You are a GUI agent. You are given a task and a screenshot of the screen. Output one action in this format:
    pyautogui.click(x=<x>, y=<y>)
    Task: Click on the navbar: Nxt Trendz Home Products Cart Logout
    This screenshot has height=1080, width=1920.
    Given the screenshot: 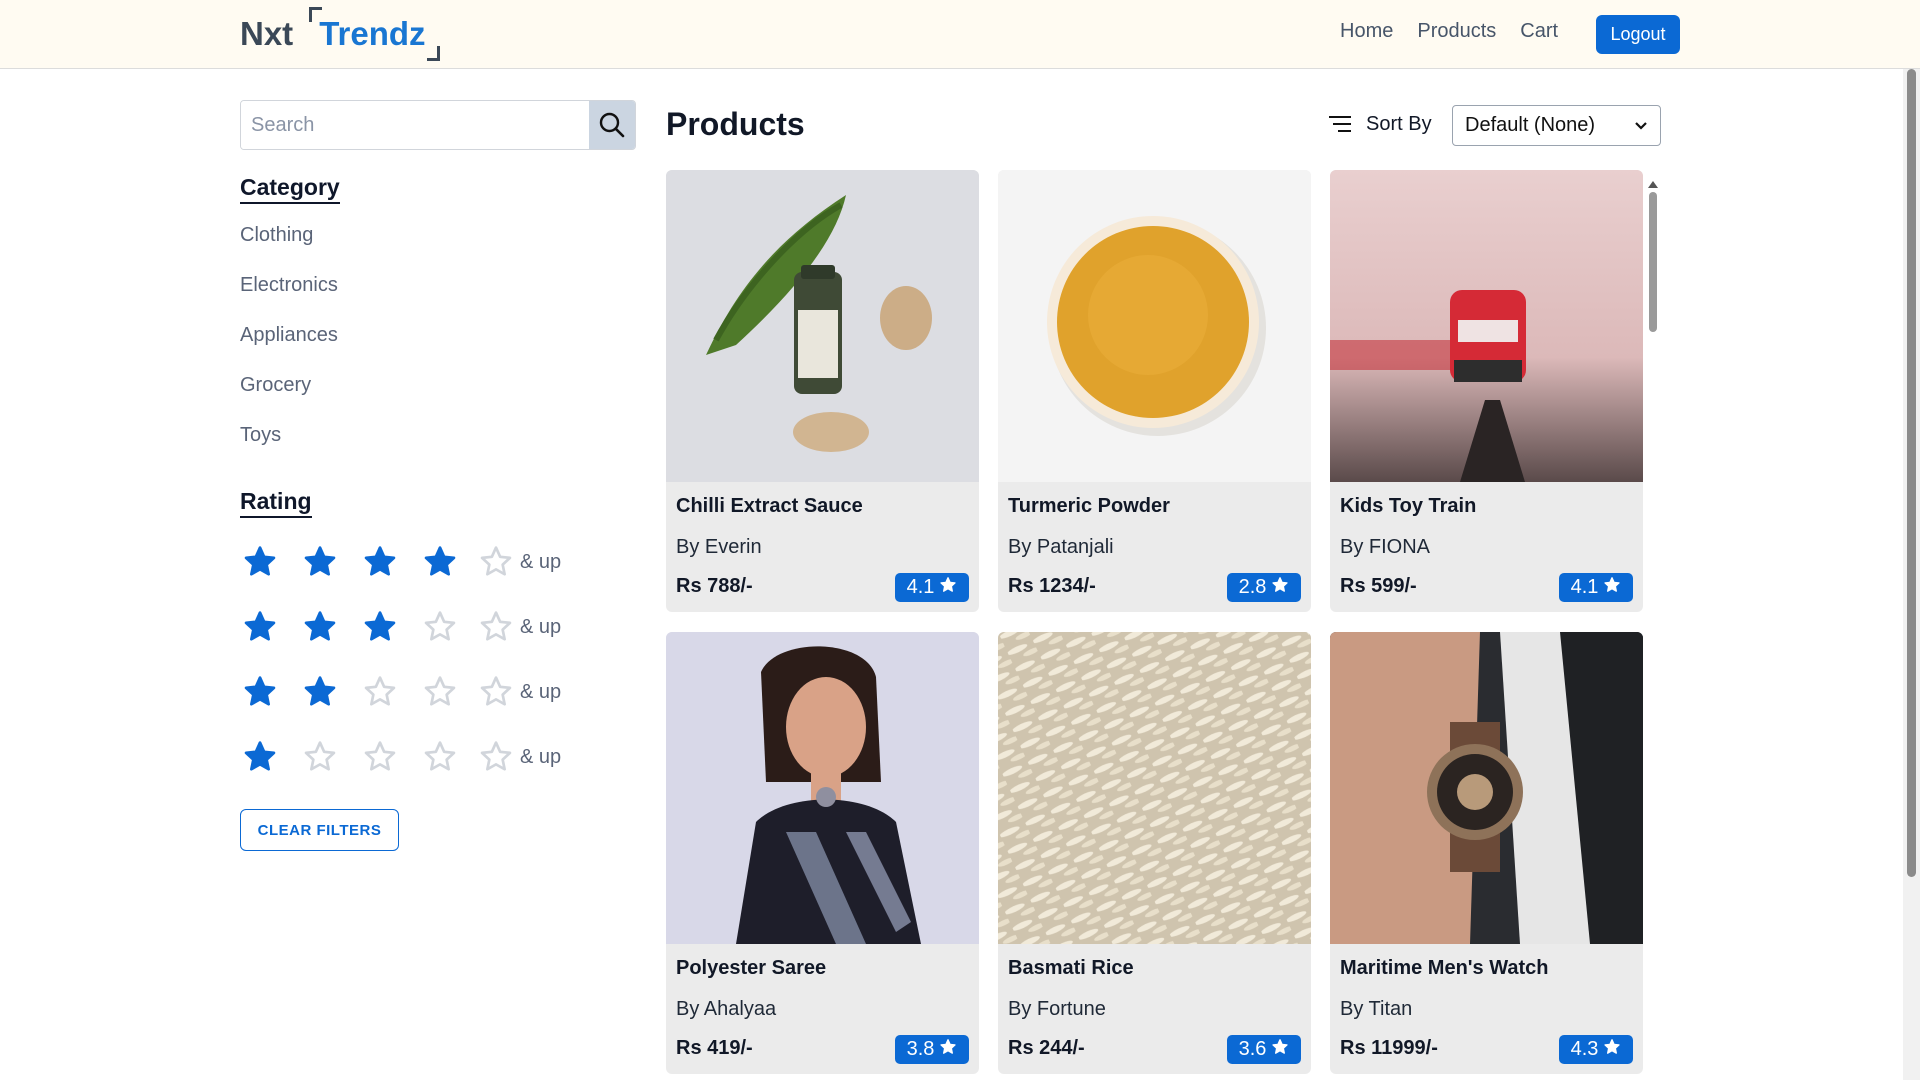 What is the action you would take?
    pyautogui.click(x=960, y=34)
    